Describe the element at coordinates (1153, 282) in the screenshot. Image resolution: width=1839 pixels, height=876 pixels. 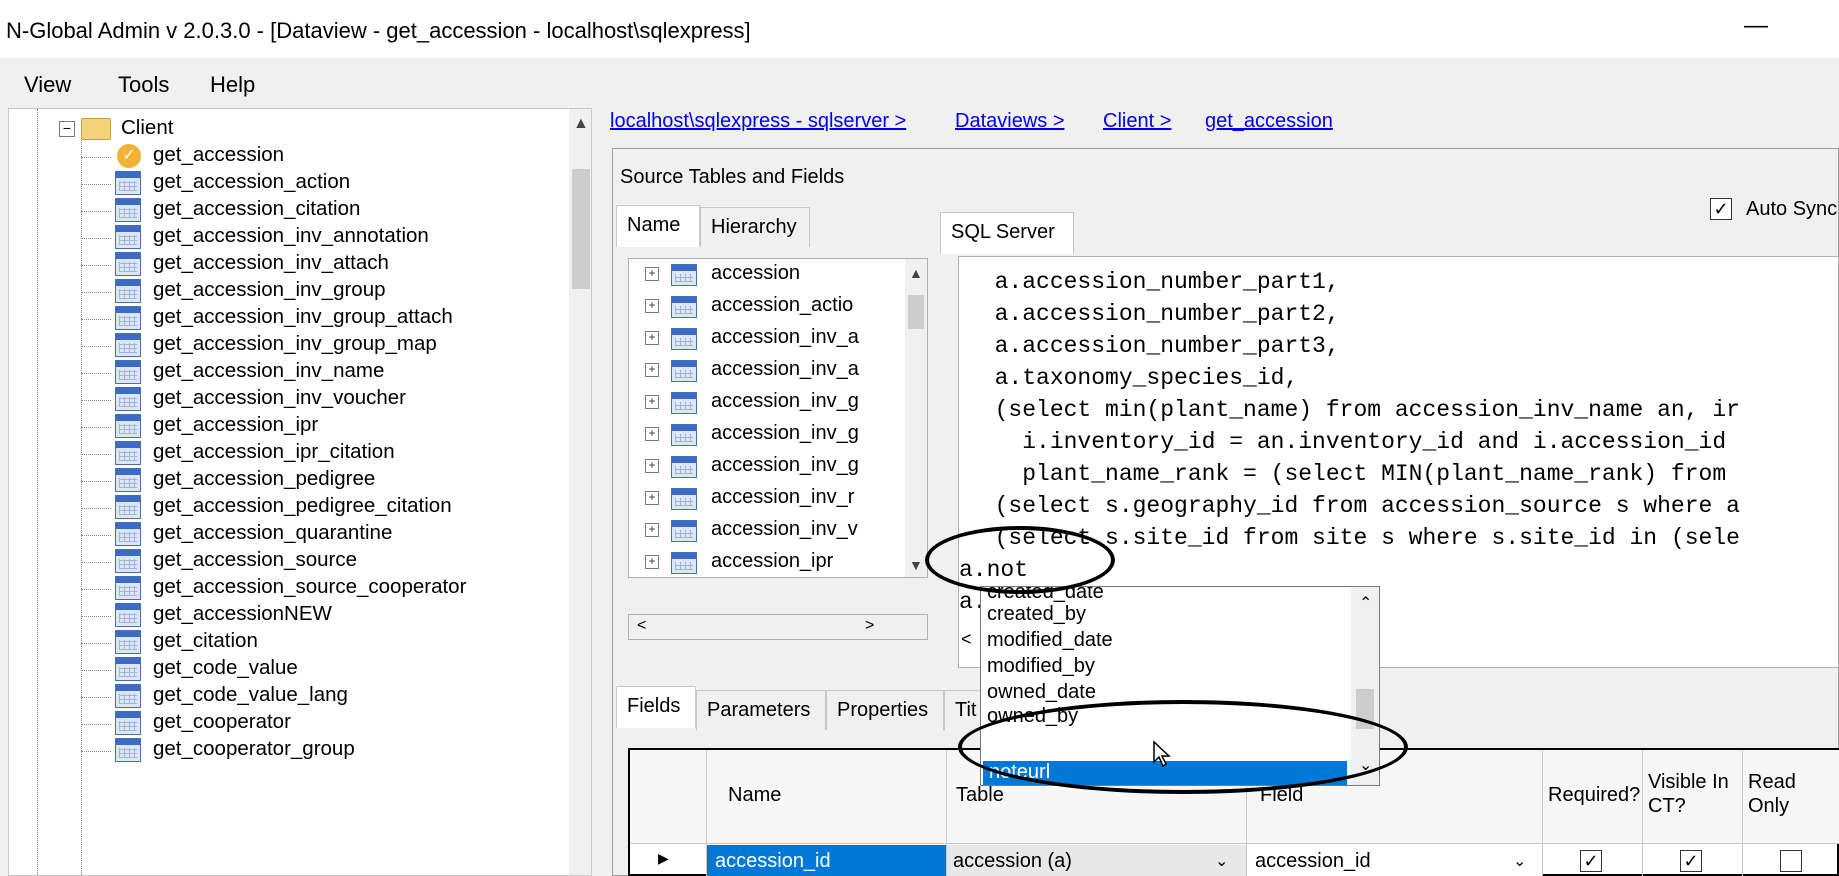
I see `sql-line: a.accession_number_part1,` at that location.